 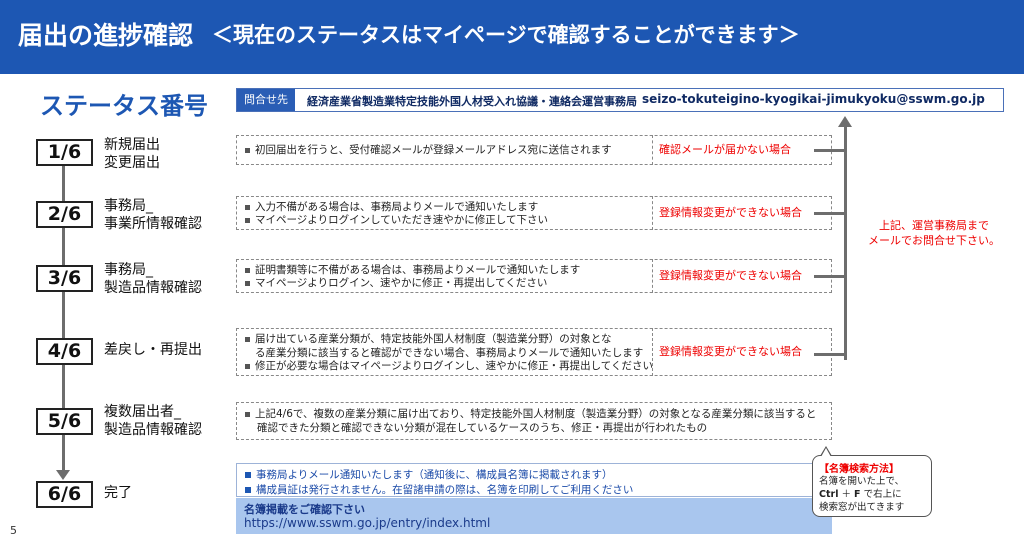 I want to click on callout-line2: Ctrl ＋ F で右上に, so click(x=860, y=493).